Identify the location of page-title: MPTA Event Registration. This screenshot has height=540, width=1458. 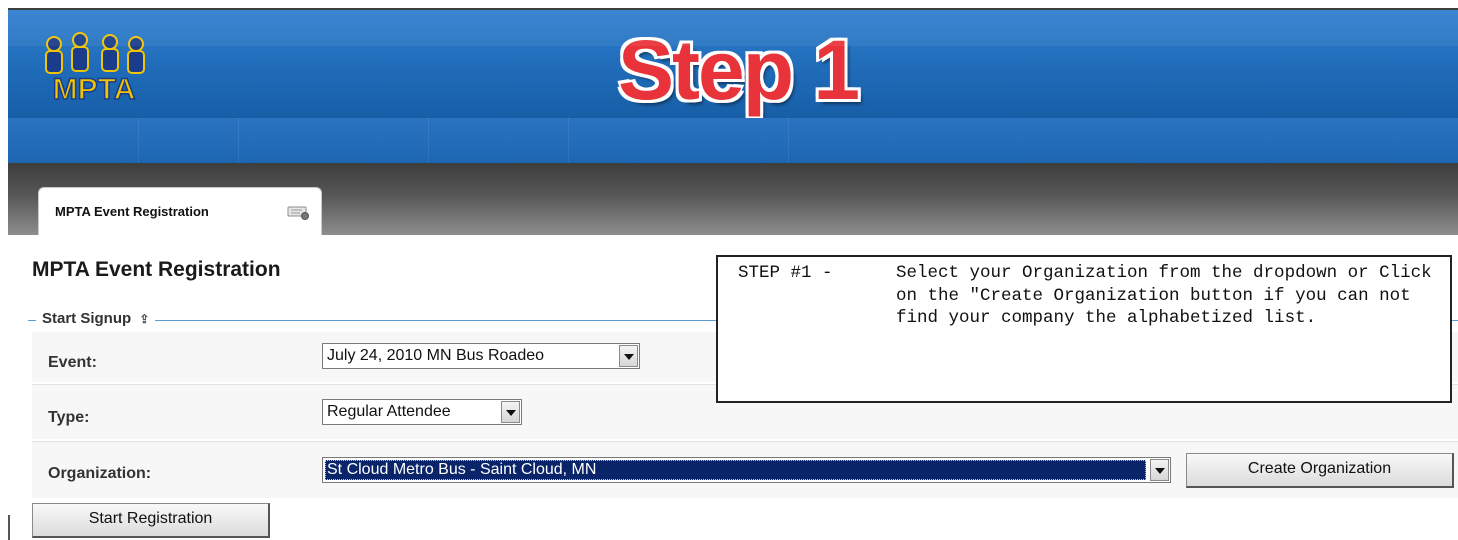
(156, 269).